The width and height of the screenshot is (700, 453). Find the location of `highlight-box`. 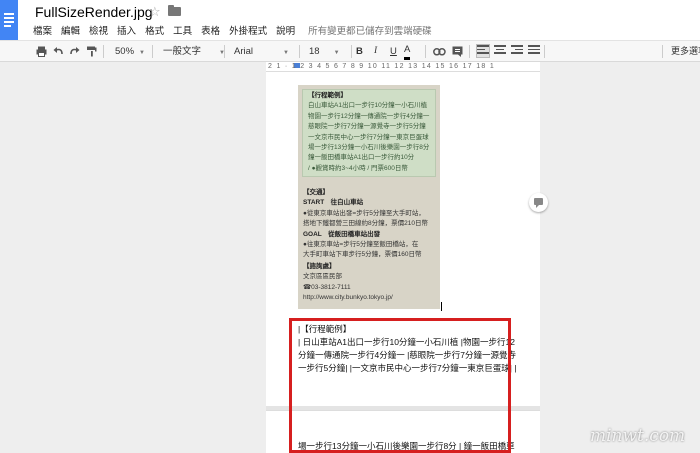

highlight-box is located at coordinates (400, 385).